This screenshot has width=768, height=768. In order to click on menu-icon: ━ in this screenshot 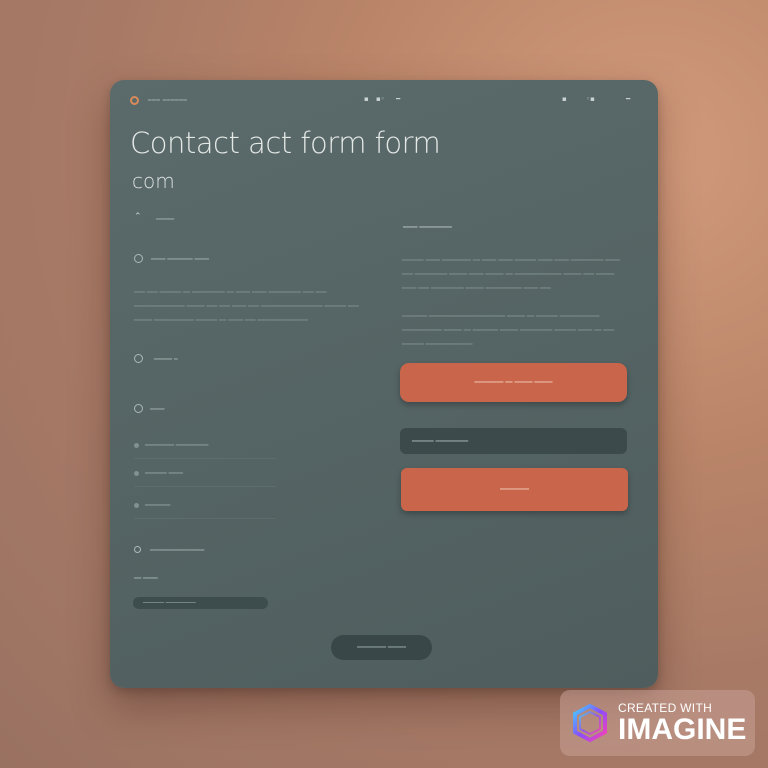, I will do `click(628, 99)`.